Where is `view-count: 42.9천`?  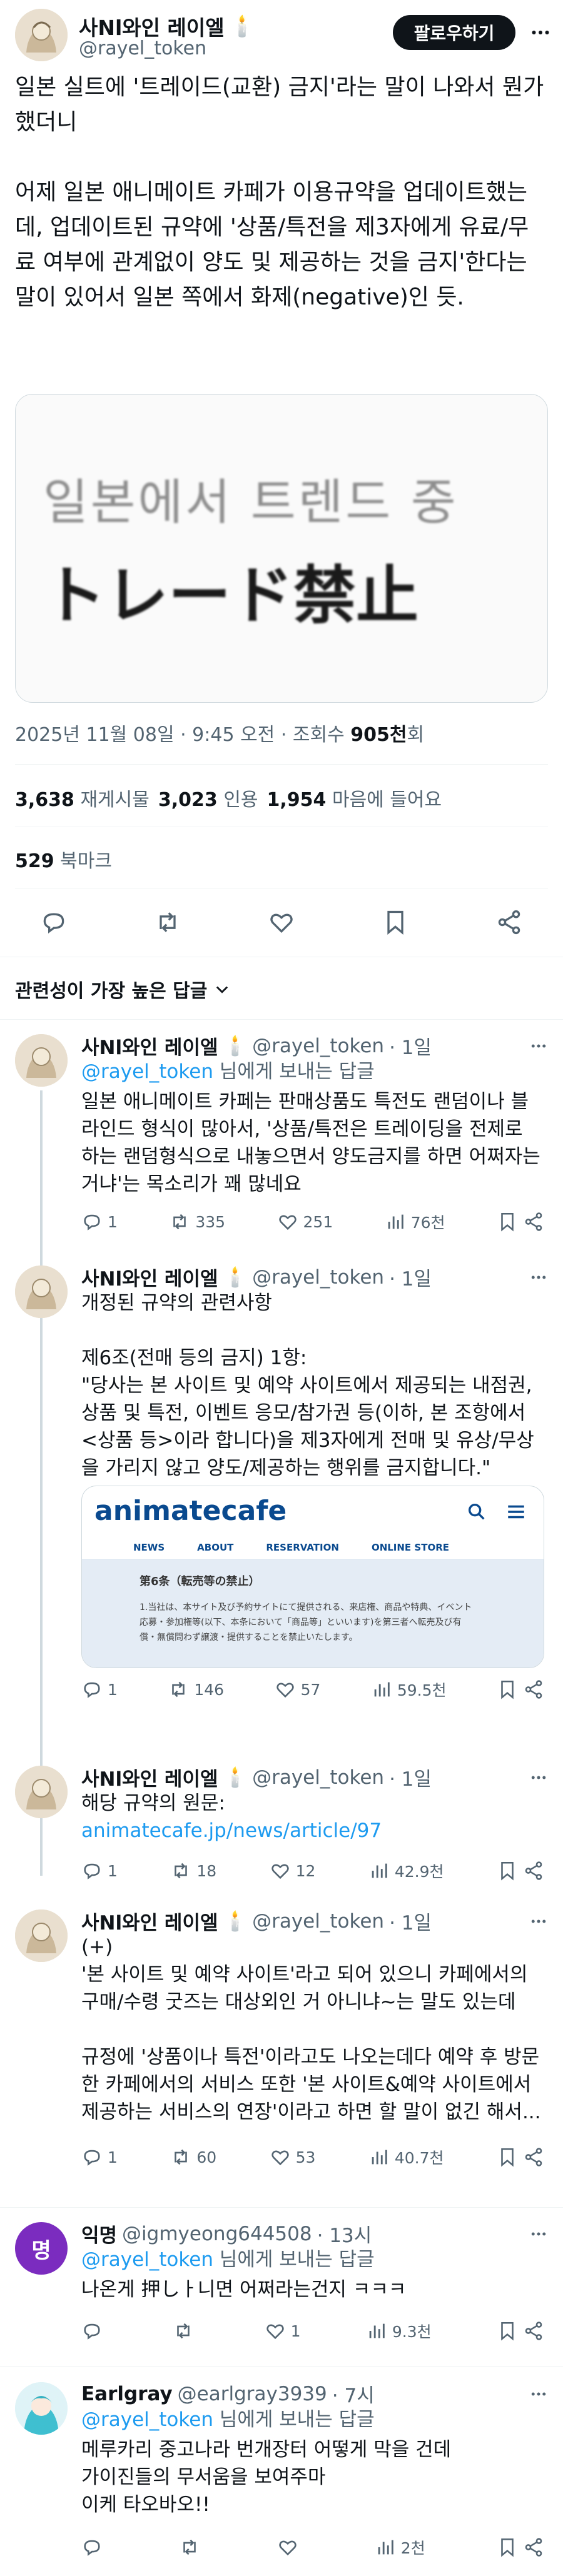
view-count: 42.9천 is located at coordinates (406, 1870).